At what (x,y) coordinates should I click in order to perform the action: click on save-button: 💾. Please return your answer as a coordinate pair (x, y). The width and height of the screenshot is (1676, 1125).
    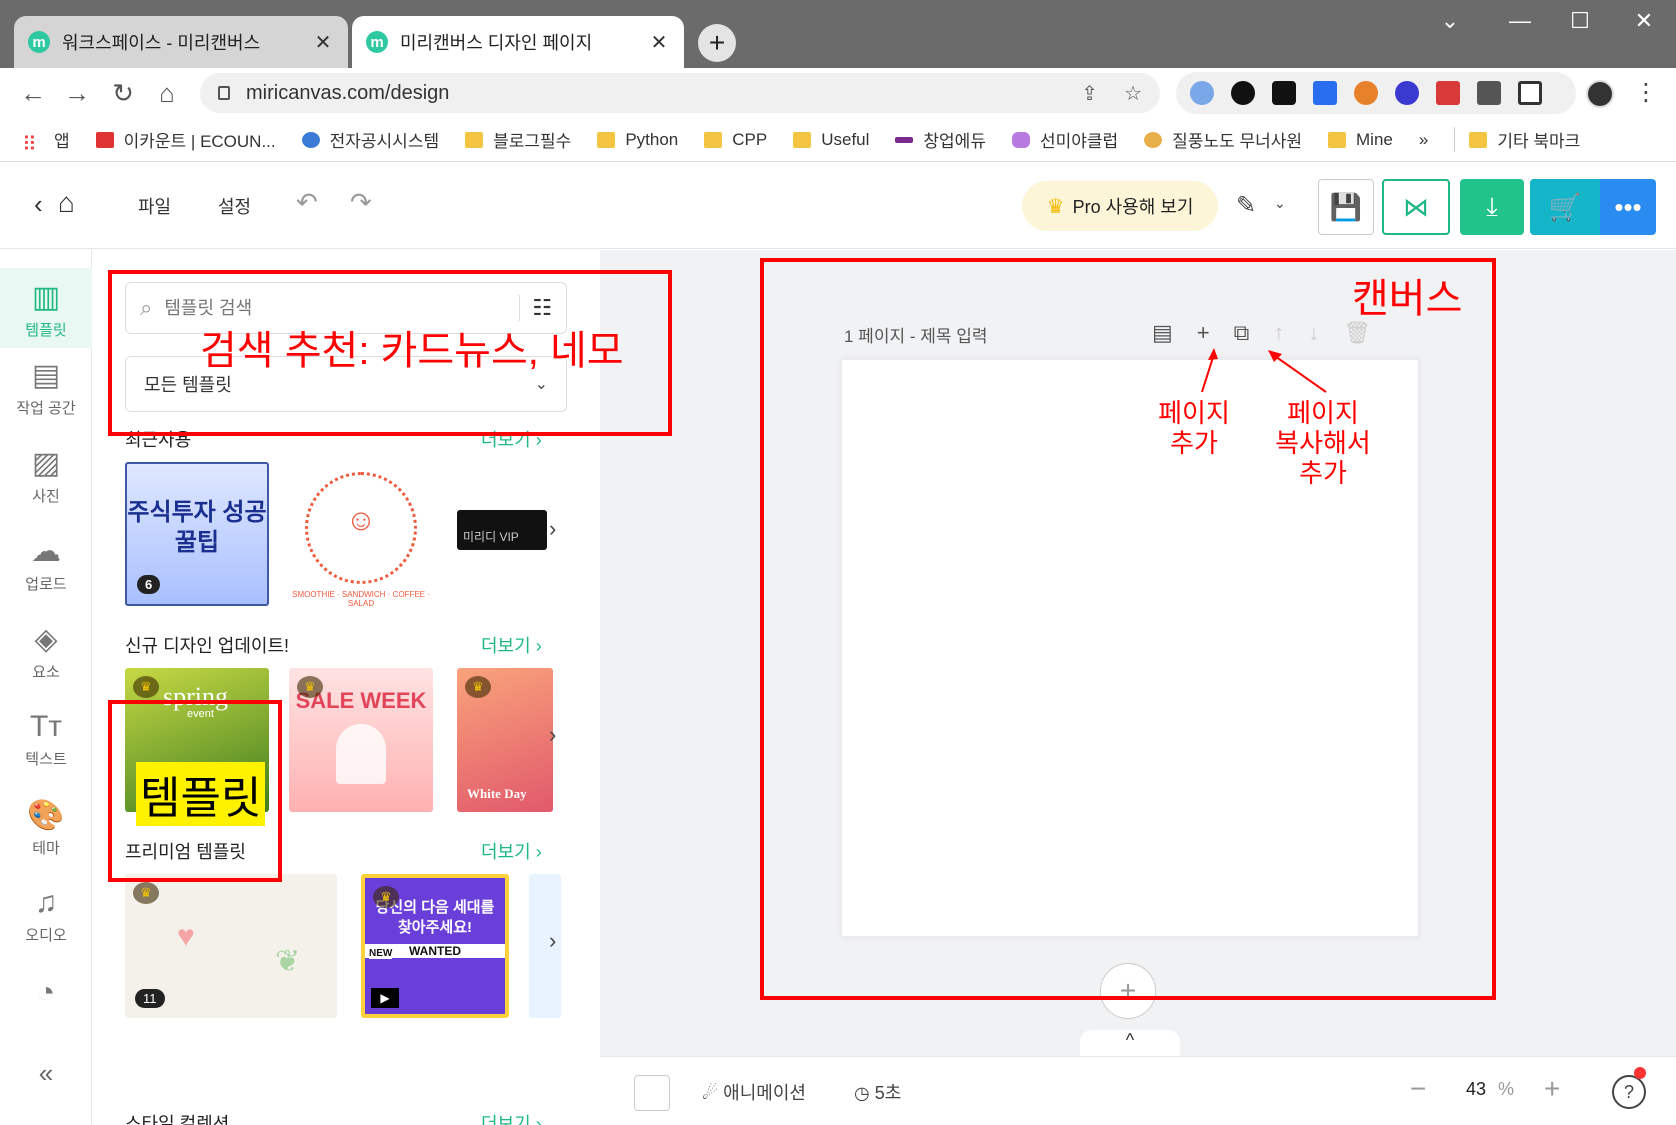
    Looking at the image, I should click on (1346, 207).